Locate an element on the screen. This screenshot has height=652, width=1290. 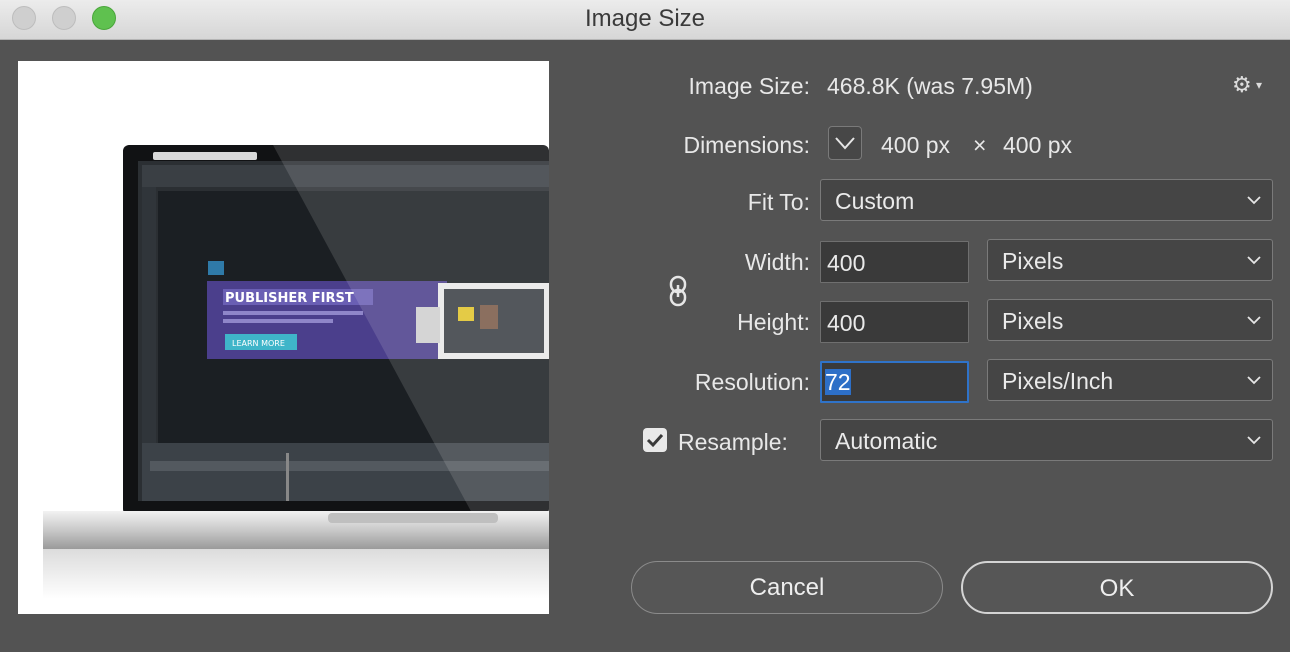
checkmark-icon is located at coordinates (655, 440).